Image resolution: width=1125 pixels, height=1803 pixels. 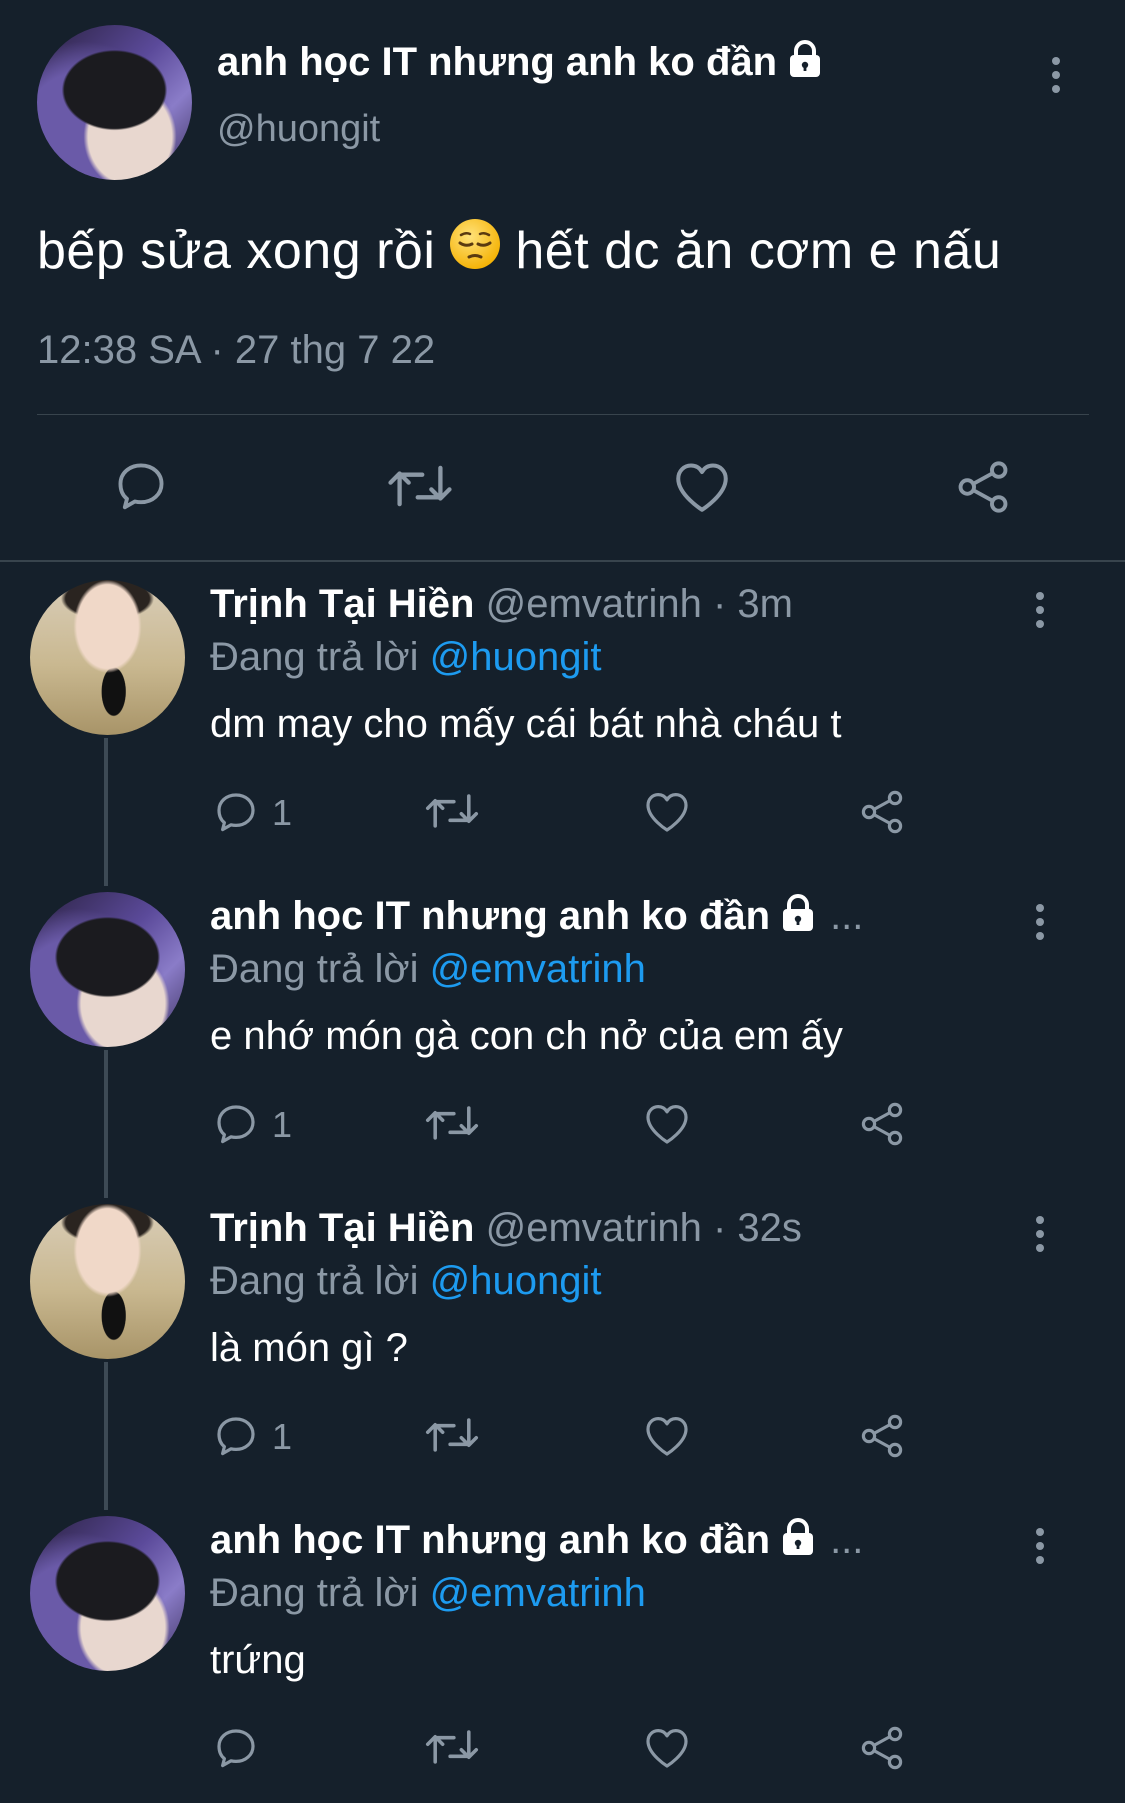 What do you see at coordinates (497, 62) in the screenshot?
I see `author-name: anh học IT nhưng anh ko đần` at bounding box center [497, 62].